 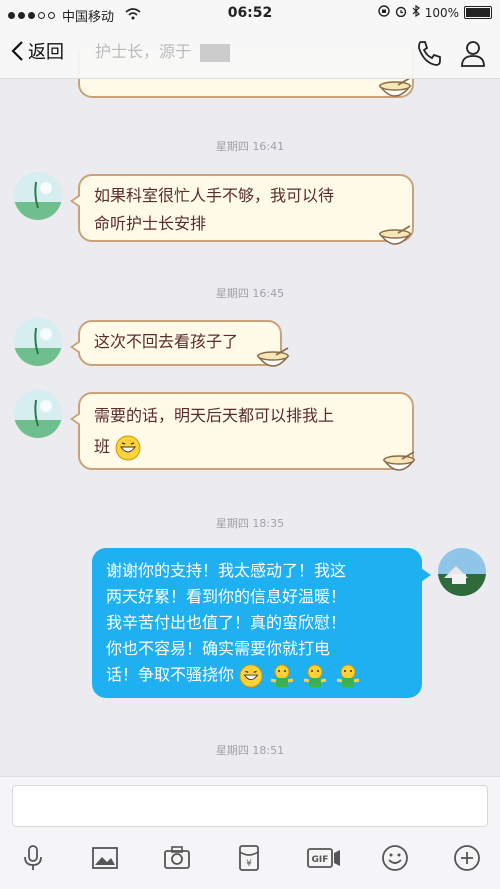 I want to click on input-bar: ¥ GIF, so click(x=250, y=832).